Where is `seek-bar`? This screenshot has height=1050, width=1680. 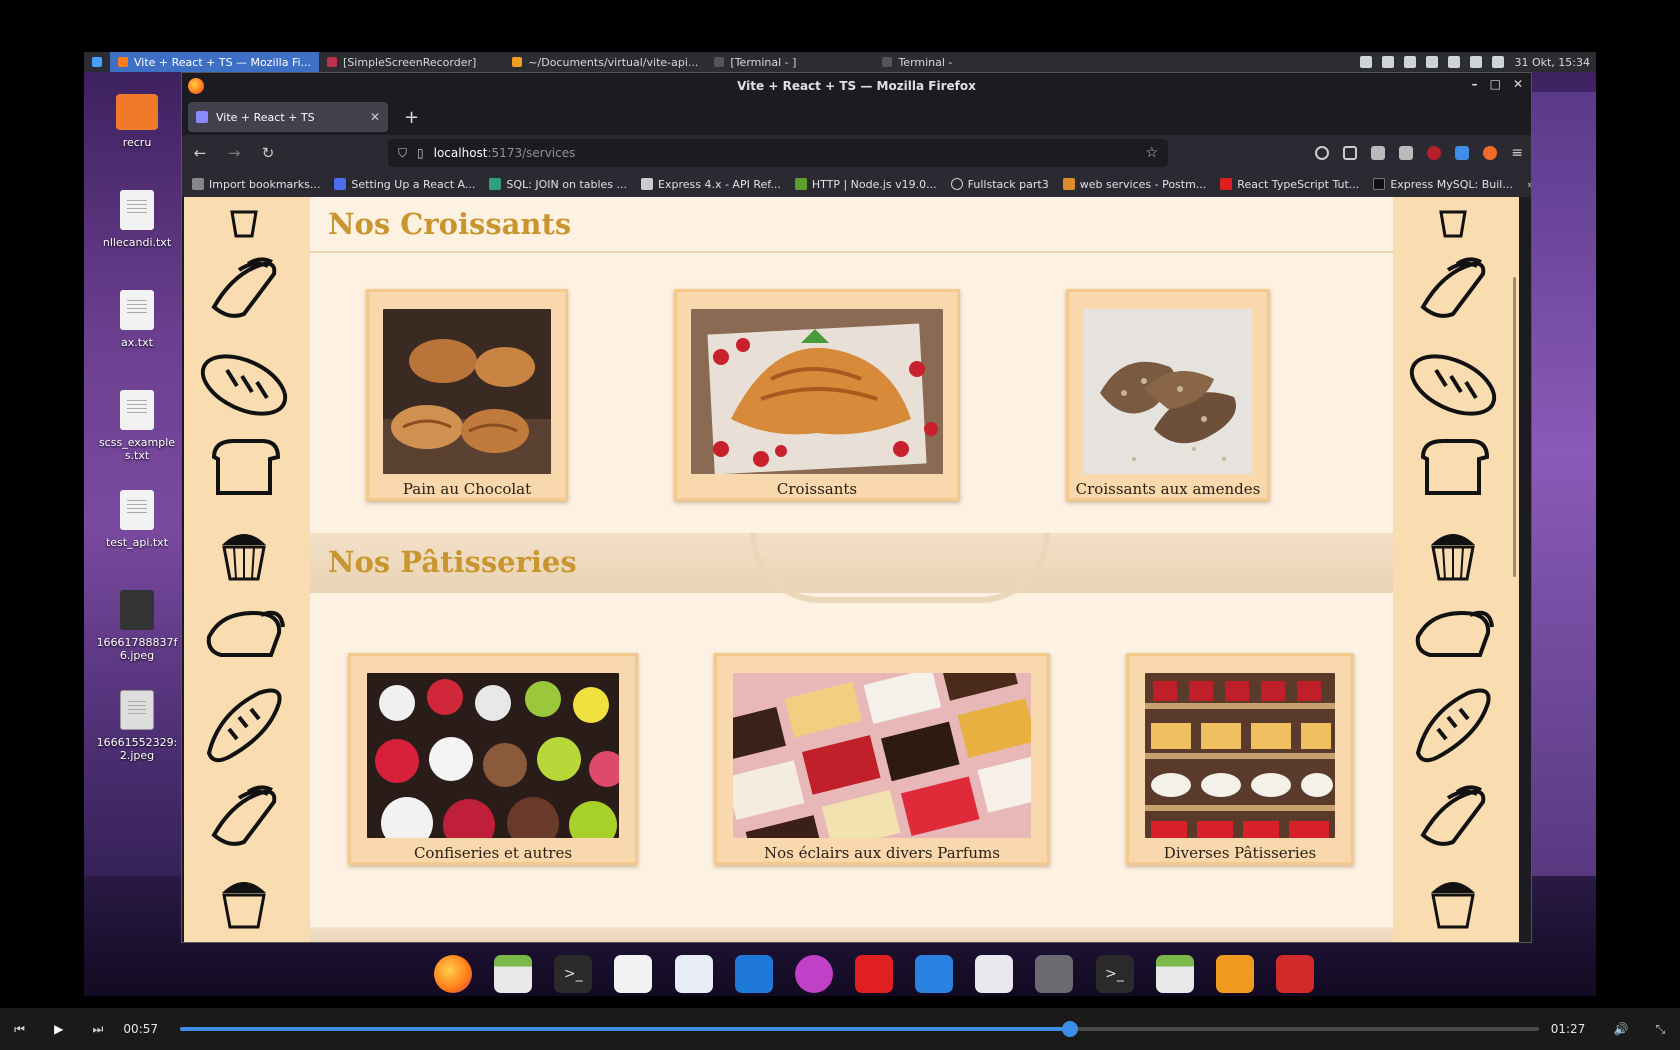 seek-bar is located at coordinates (859, 1029).